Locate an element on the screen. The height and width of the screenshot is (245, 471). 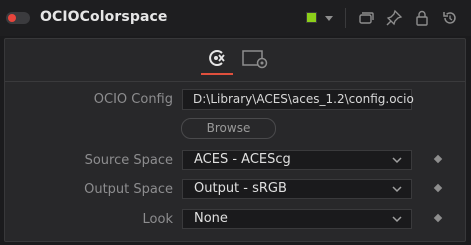
node-header: OCIOColorspace is located at coordinates (235, 18).